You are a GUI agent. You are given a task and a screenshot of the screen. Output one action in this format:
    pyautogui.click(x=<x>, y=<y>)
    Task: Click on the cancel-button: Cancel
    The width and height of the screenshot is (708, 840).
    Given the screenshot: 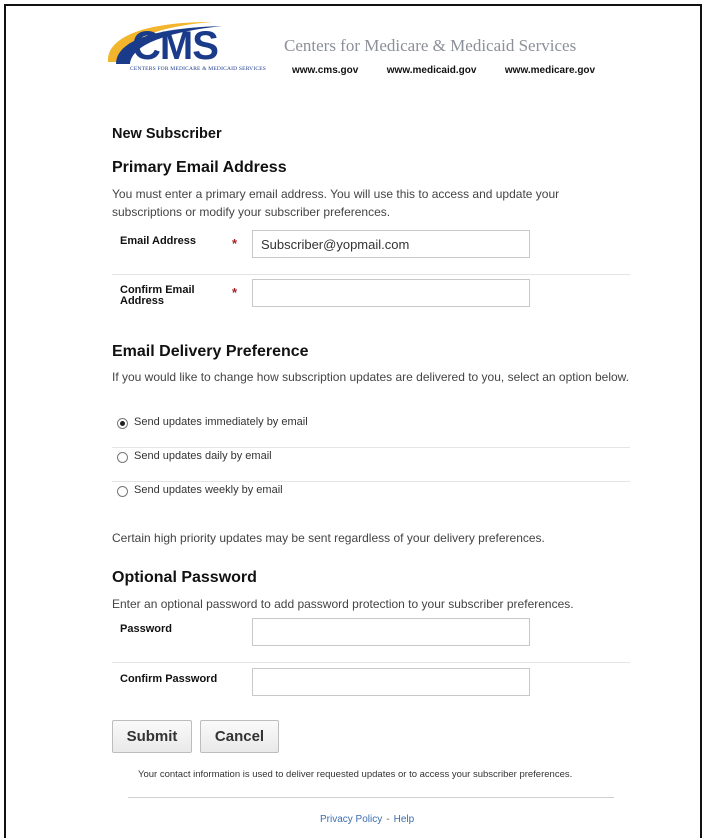 What is the action you would take?
    pyautogui.click(x=239, y=736)
    